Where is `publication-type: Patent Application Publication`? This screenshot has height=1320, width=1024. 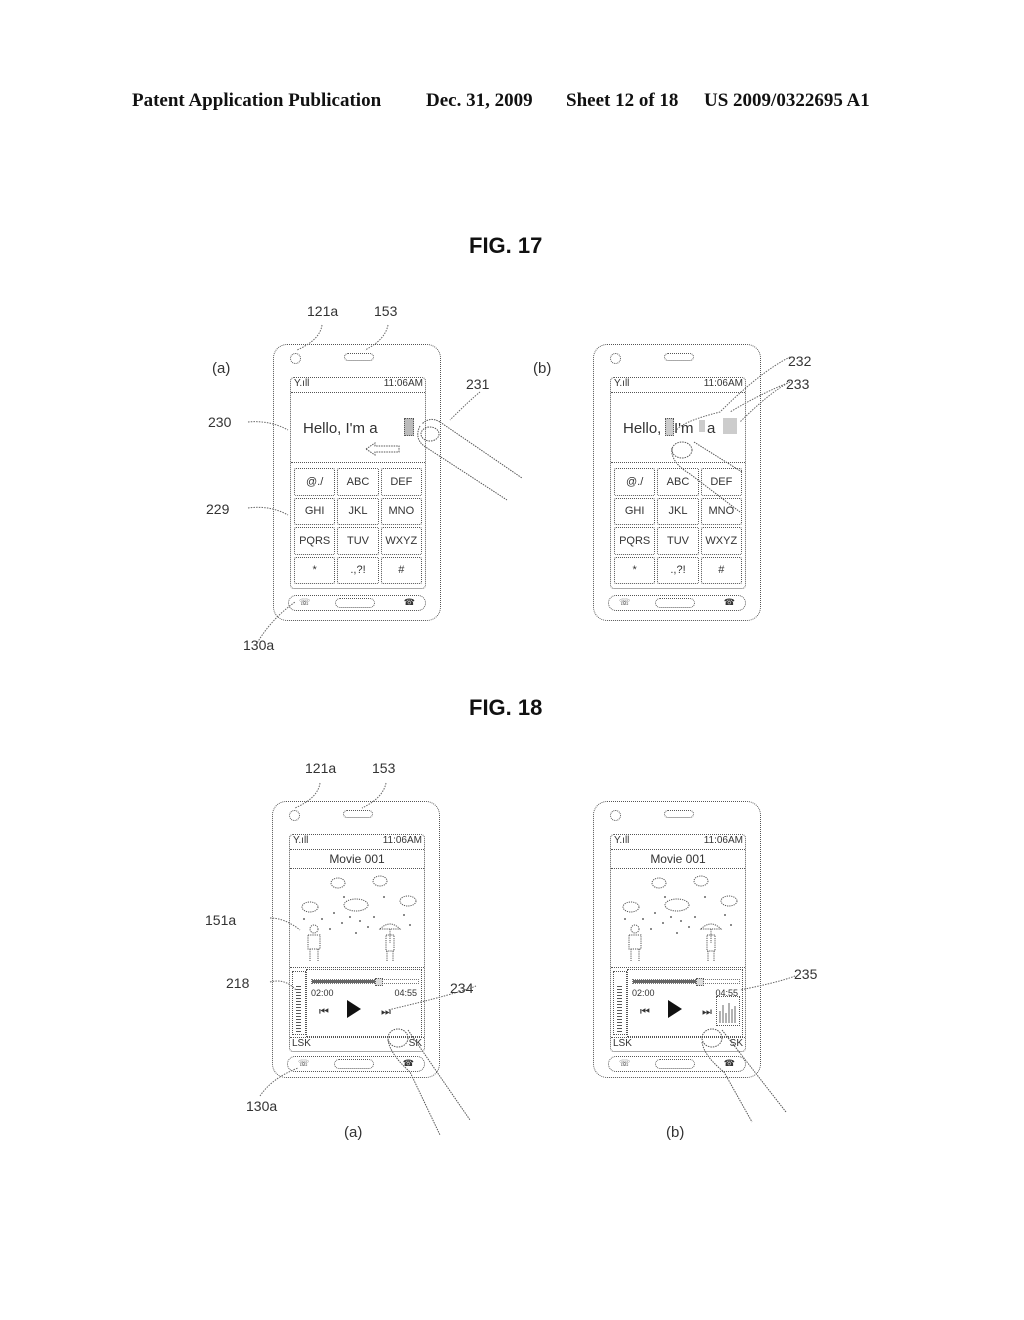 publication-type: Patent Application Publication is located at coordinates (257, 100).